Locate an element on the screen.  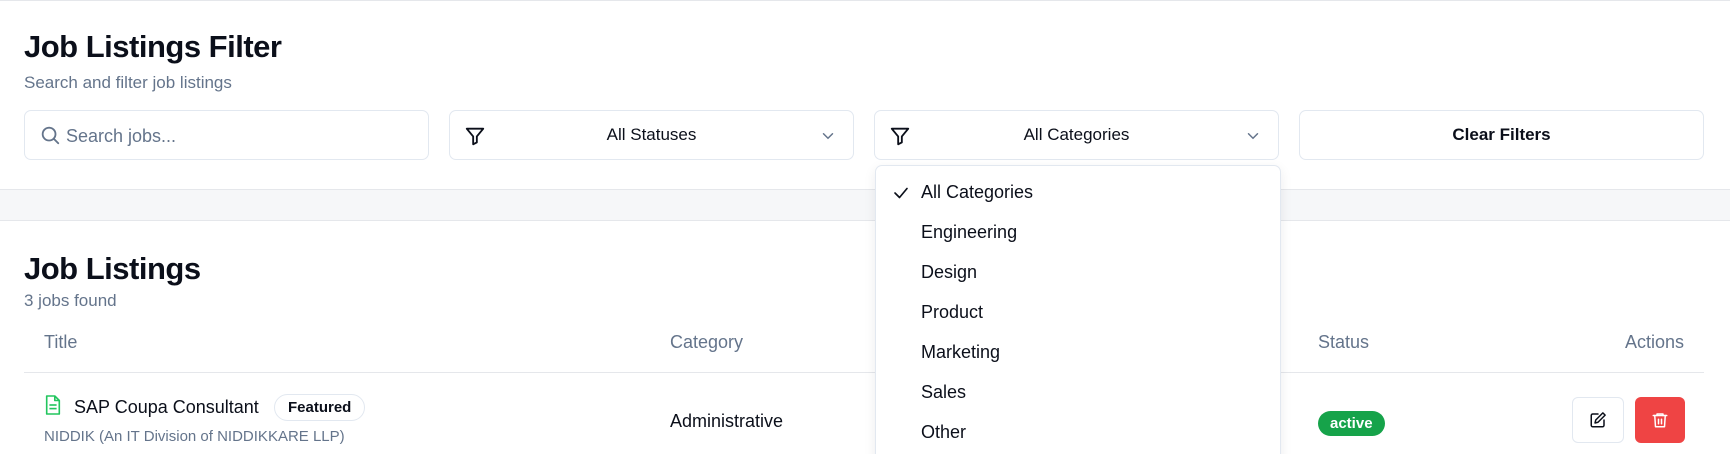
search-box is located at coordinates (226, 135).